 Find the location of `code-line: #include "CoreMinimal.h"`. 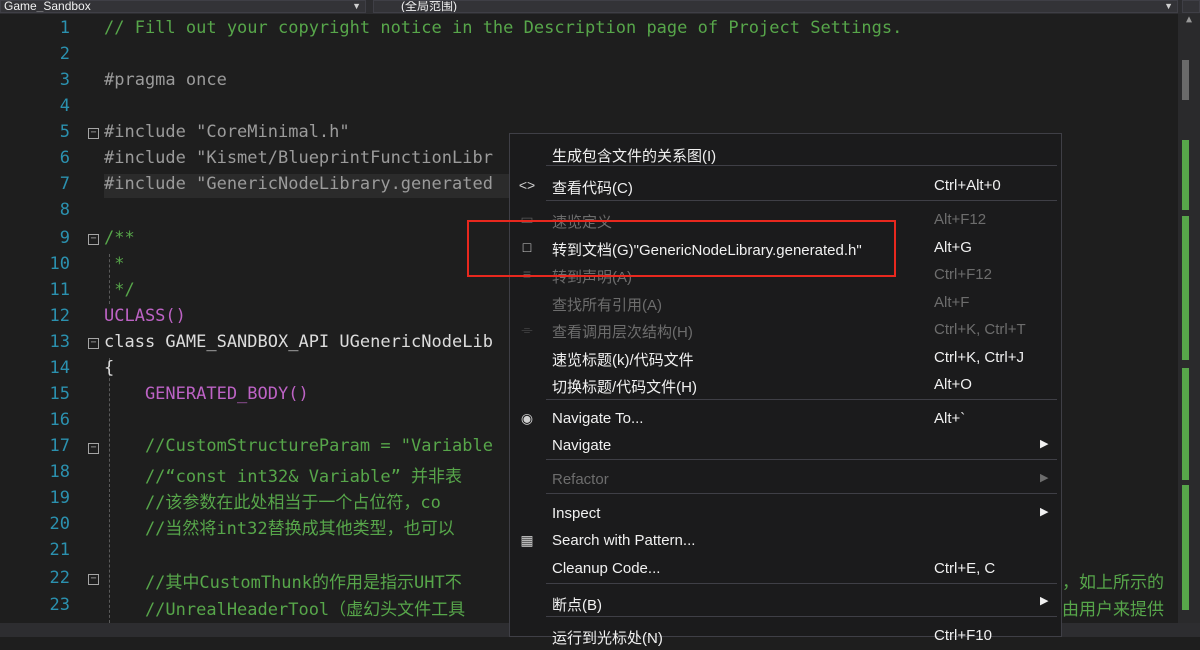

code-line: #include "CoreMinimal.h" is located at coordinates (227, 132).